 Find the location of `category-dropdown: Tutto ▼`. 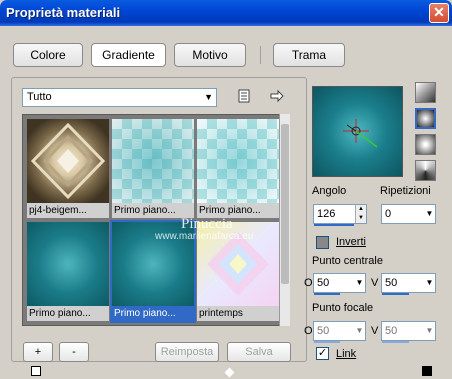

category-dropdown: Tutto ▼ is located at coordinates (119, 97).